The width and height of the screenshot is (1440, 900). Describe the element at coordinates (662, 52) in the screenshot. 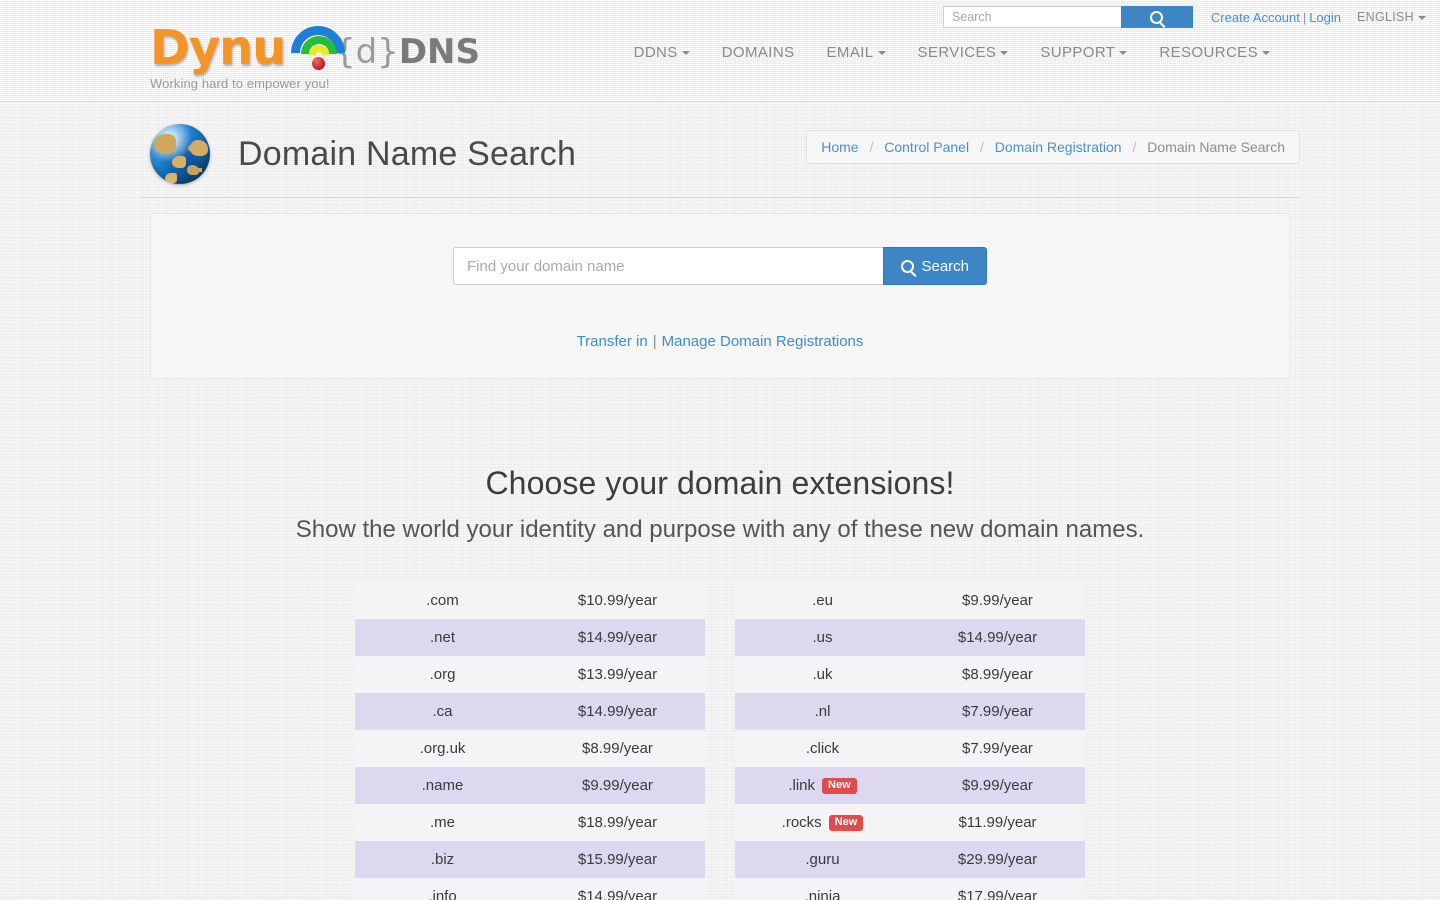

I see `nav-item-ddns: DDNS` at that location.